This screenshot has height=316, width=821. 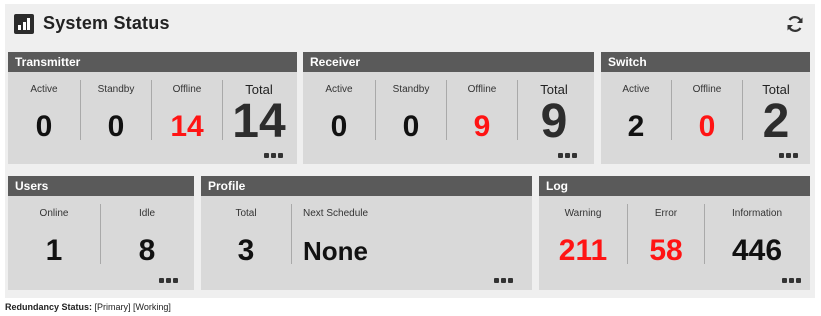 I want to click on widget-header: System Status, so click(x=410, y=23).